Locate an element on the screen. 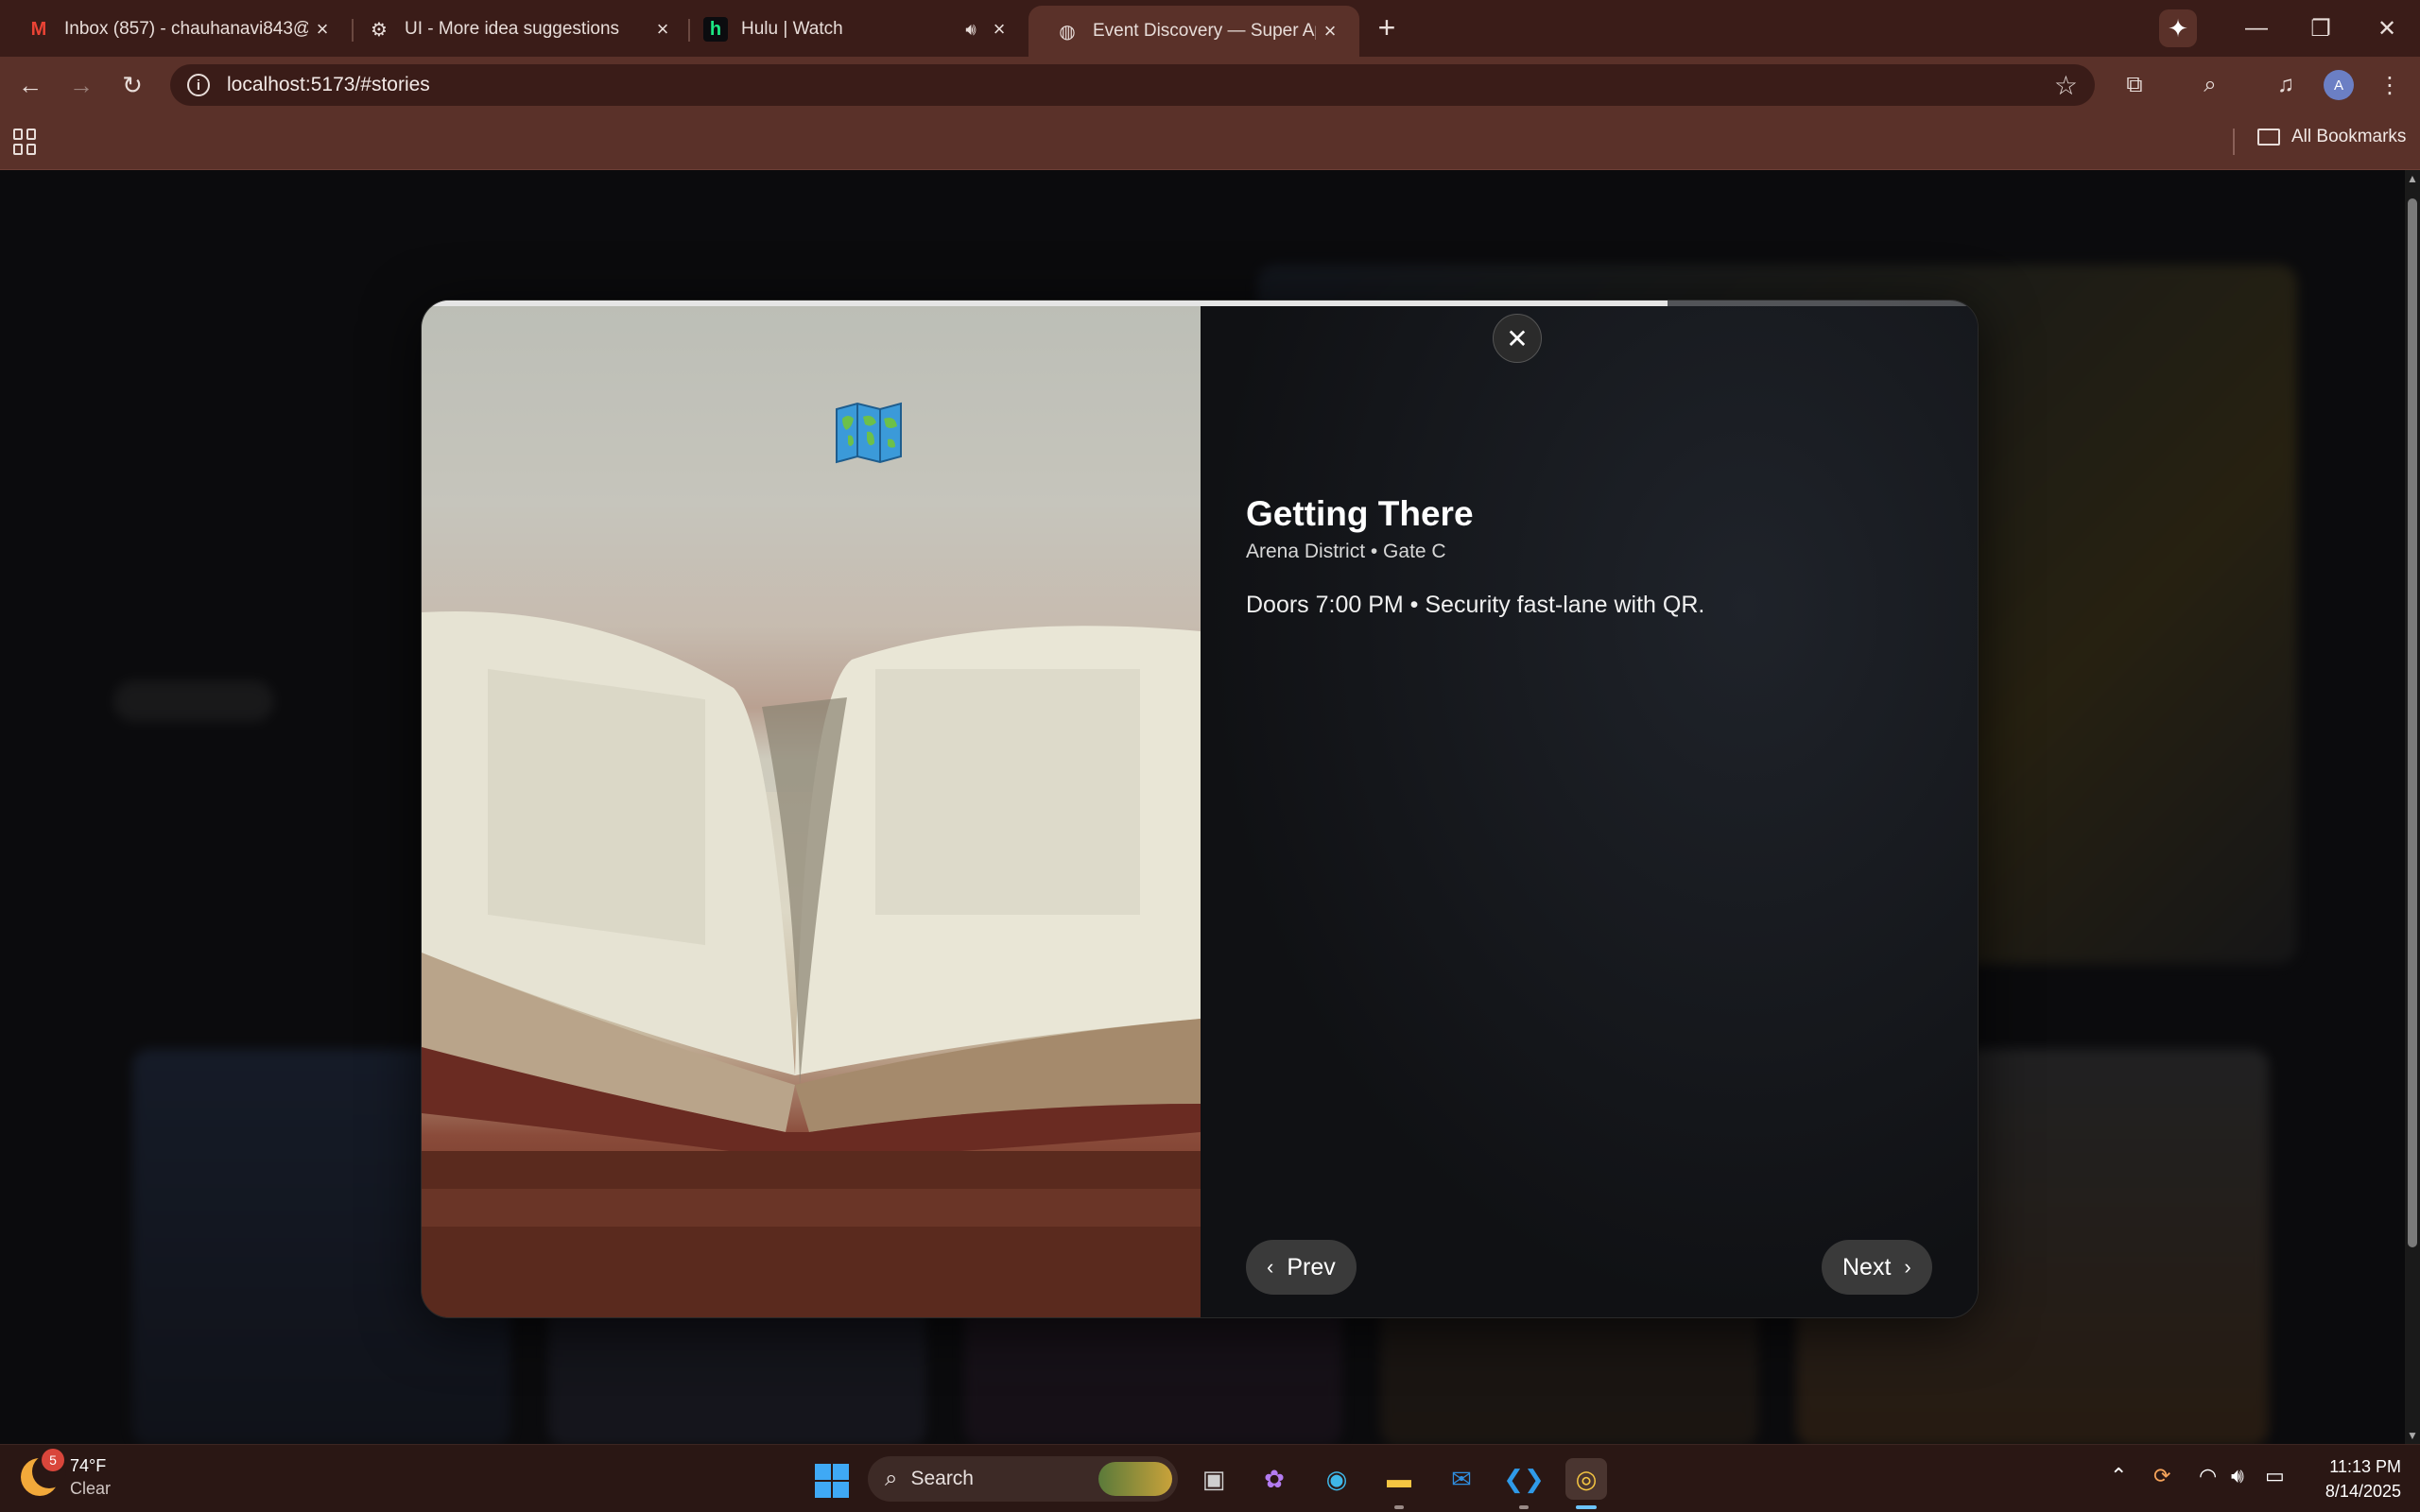 The width and height of the screenshot is (2420, 1512). active-indicator is located at coordinates (1587, 1507).